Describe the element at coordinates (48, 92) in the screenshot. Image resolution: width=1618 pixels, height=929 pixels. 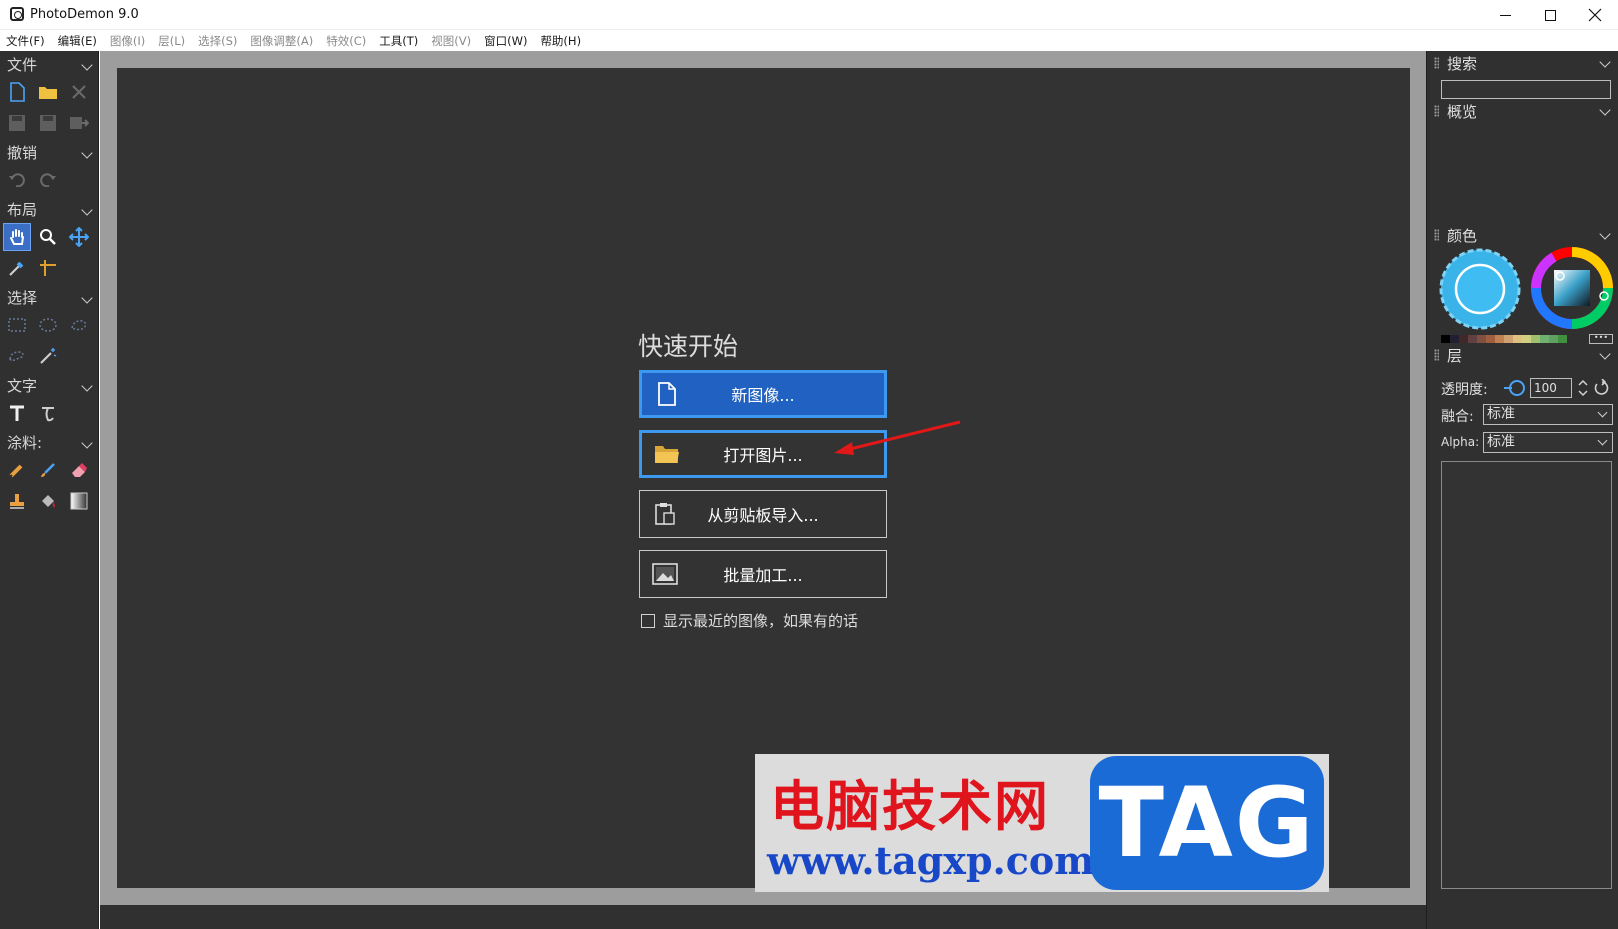
I see `open-file-tool` at that location.